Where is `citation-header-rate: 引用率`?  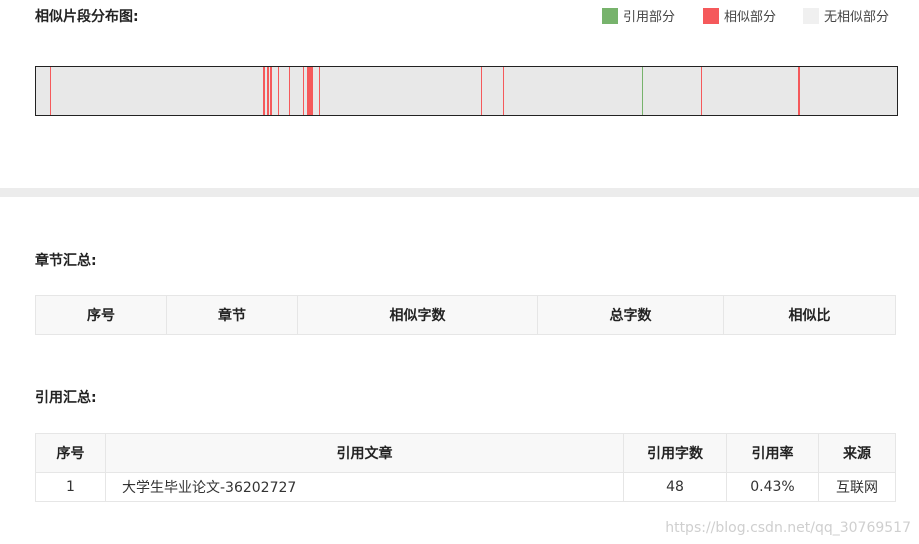
citation-header-rate: 引用率 is located at coordinates (772, 453).